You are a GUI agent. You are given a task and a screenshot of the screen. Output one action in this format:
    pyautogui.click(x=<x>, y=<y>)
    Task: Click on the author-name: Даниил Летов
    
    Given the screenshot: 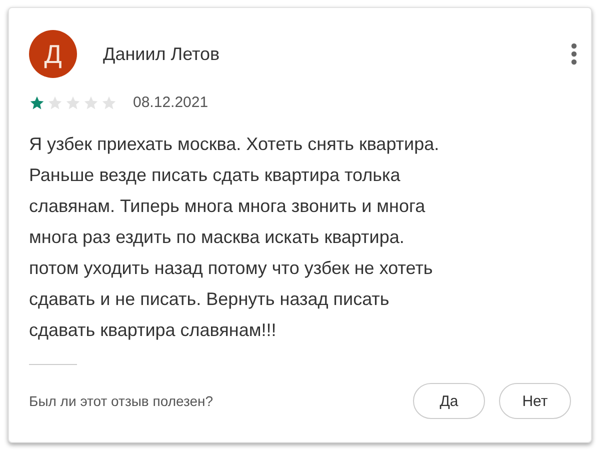 What is the action you would take?
    pyautogui.click(x=161, y=54)
    